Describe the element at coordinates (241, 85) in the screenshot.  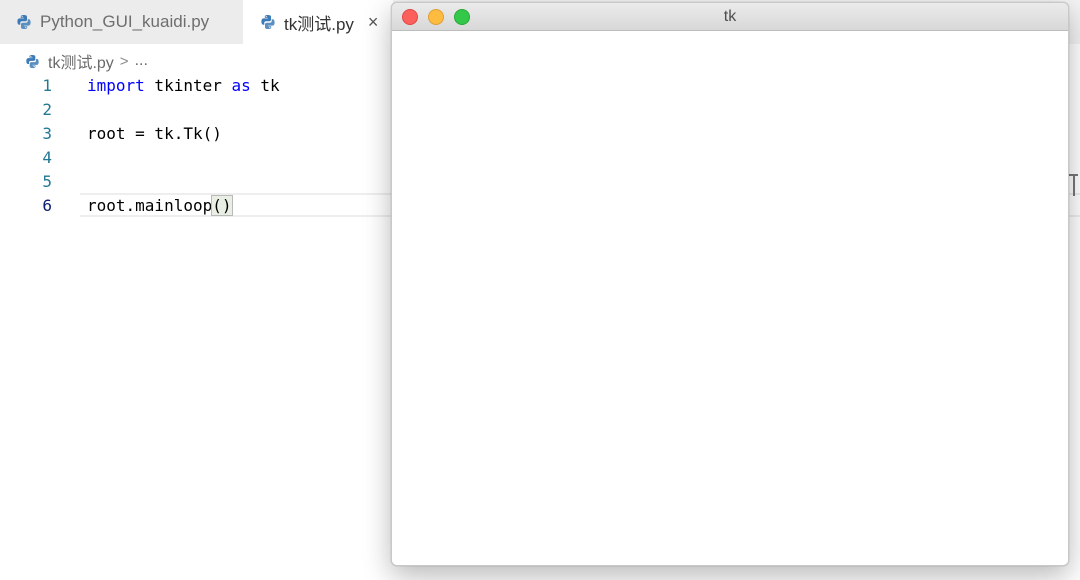
I see `keyword-as: as` at that location.